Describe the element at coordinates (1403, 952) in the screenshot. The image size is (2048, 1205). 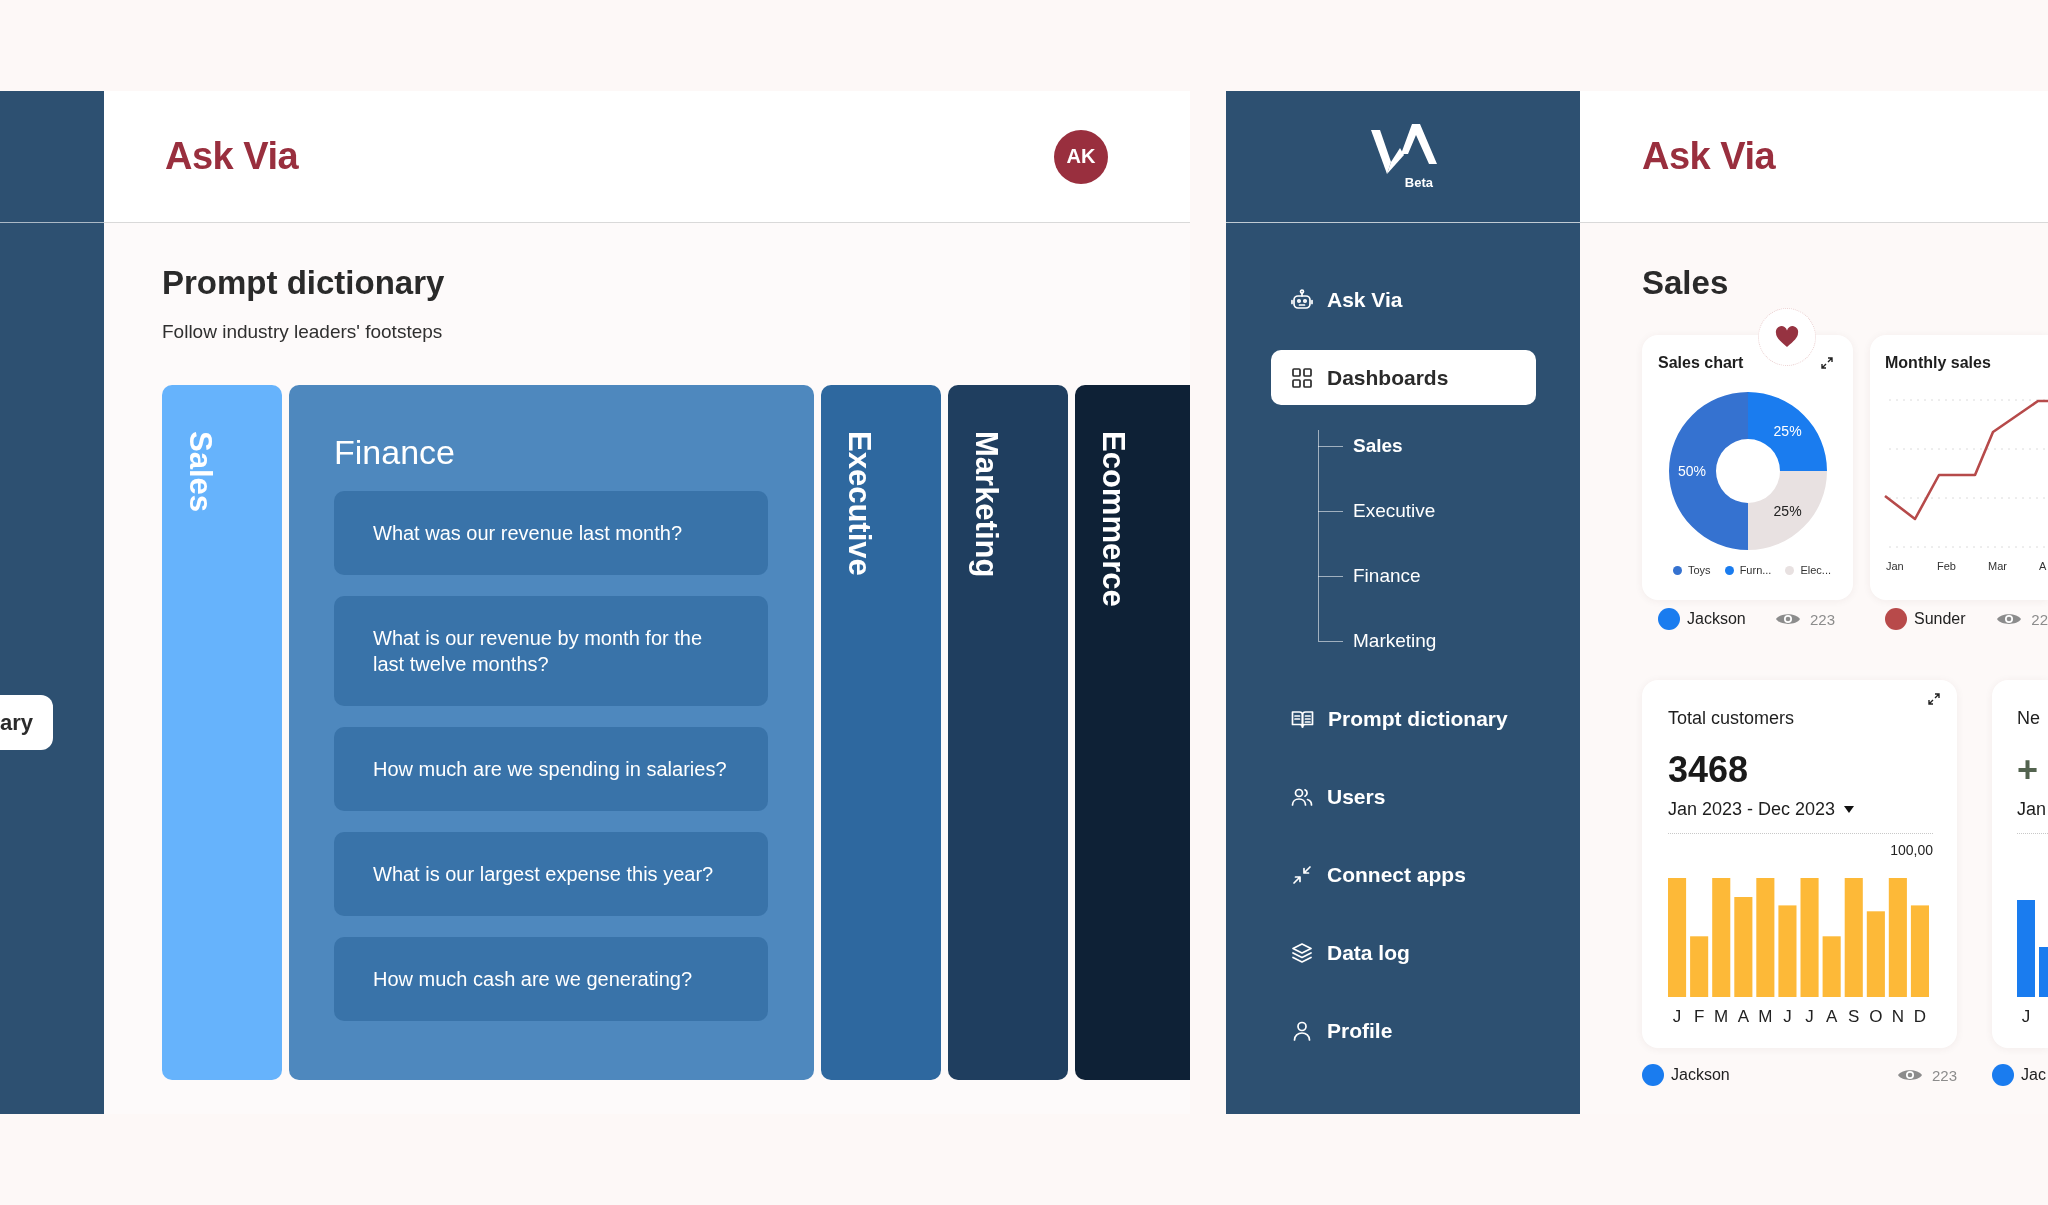
I see `sidebar-item: Data log` at that location.